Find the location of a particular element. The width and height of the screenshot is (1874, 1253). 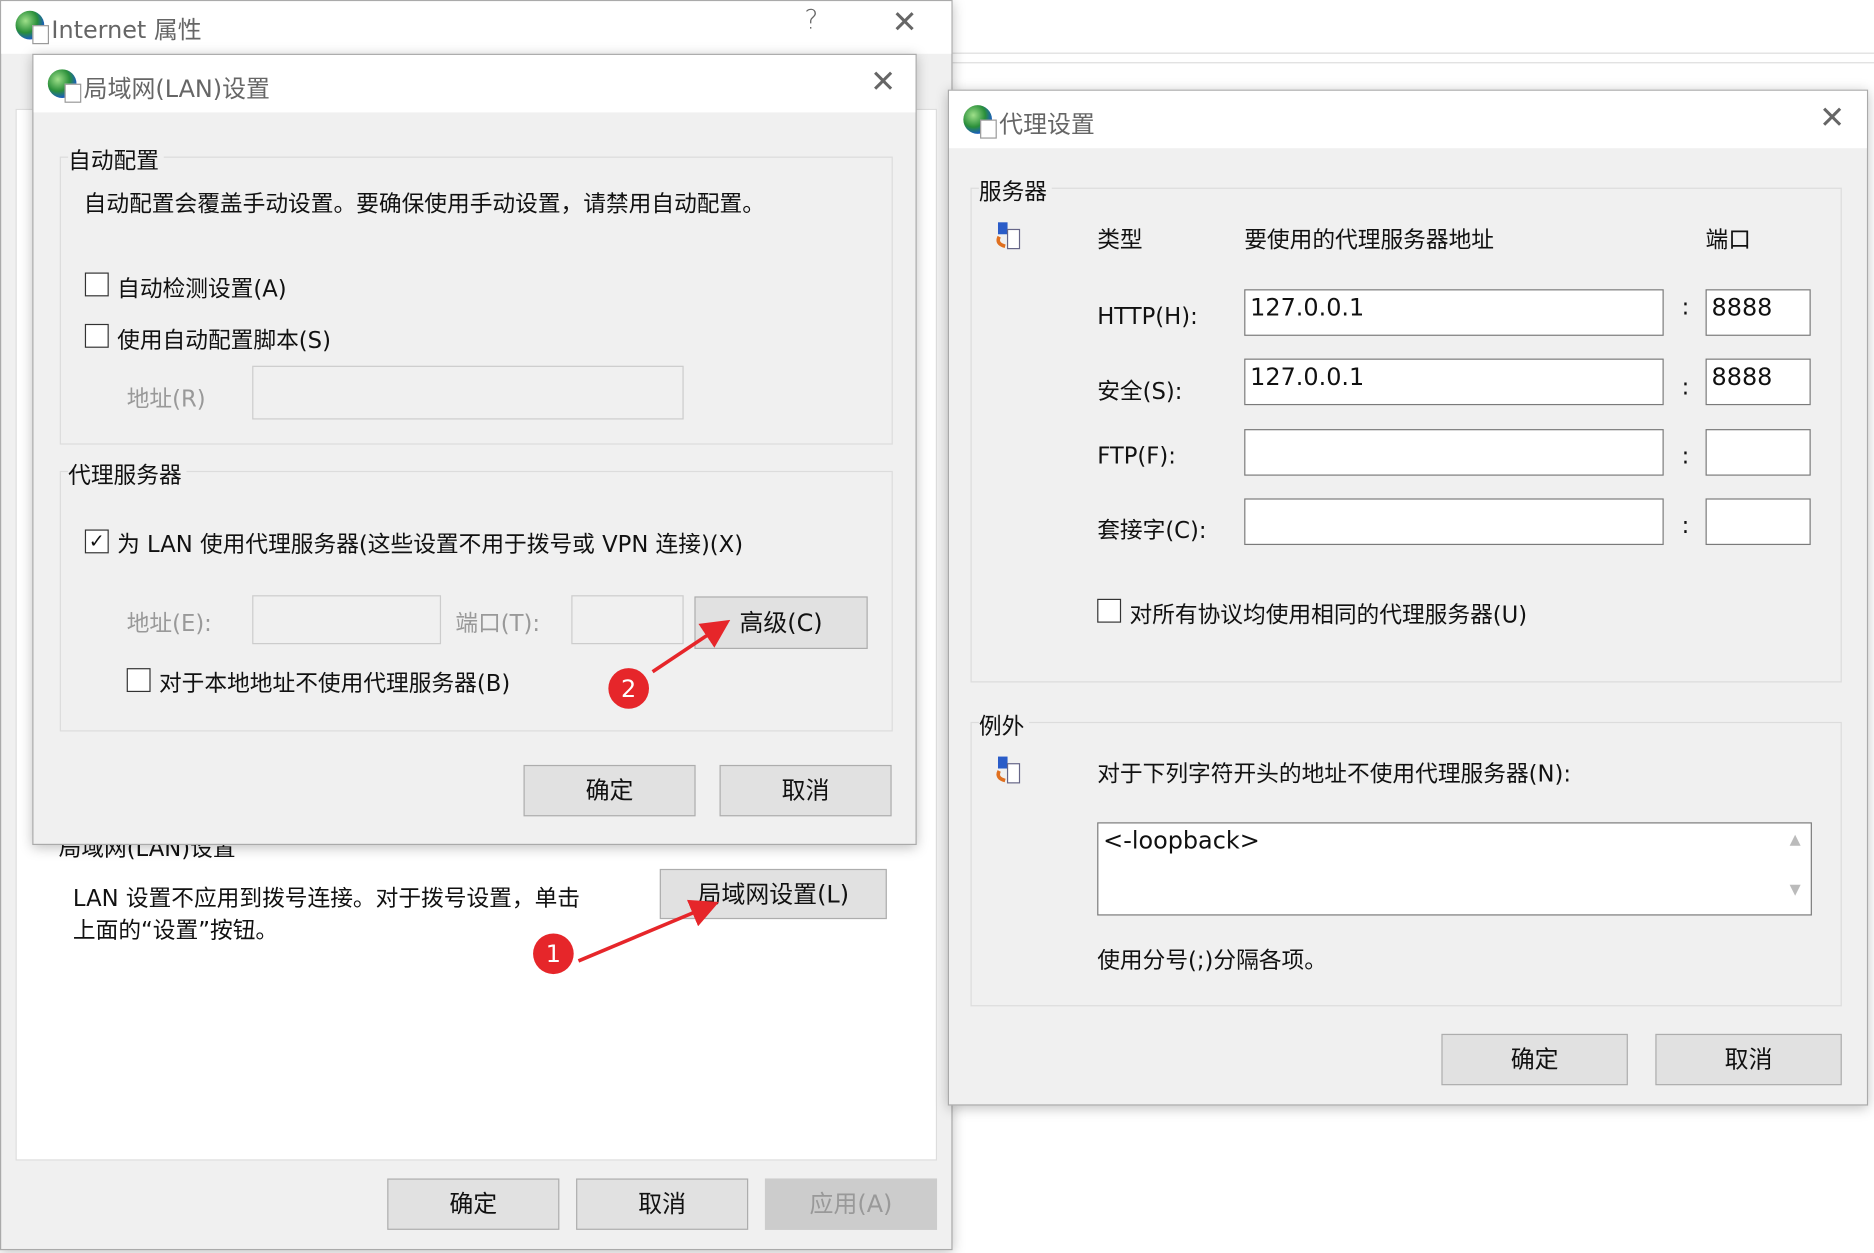

step-2-badge: 2 is located at coordinates (628, 688).